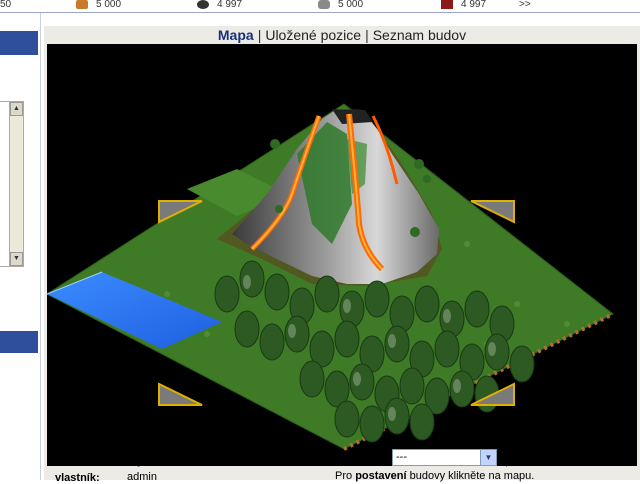 This screenshot has width=640, height=484. I want to click on x-label: x:, so click(60, 461).